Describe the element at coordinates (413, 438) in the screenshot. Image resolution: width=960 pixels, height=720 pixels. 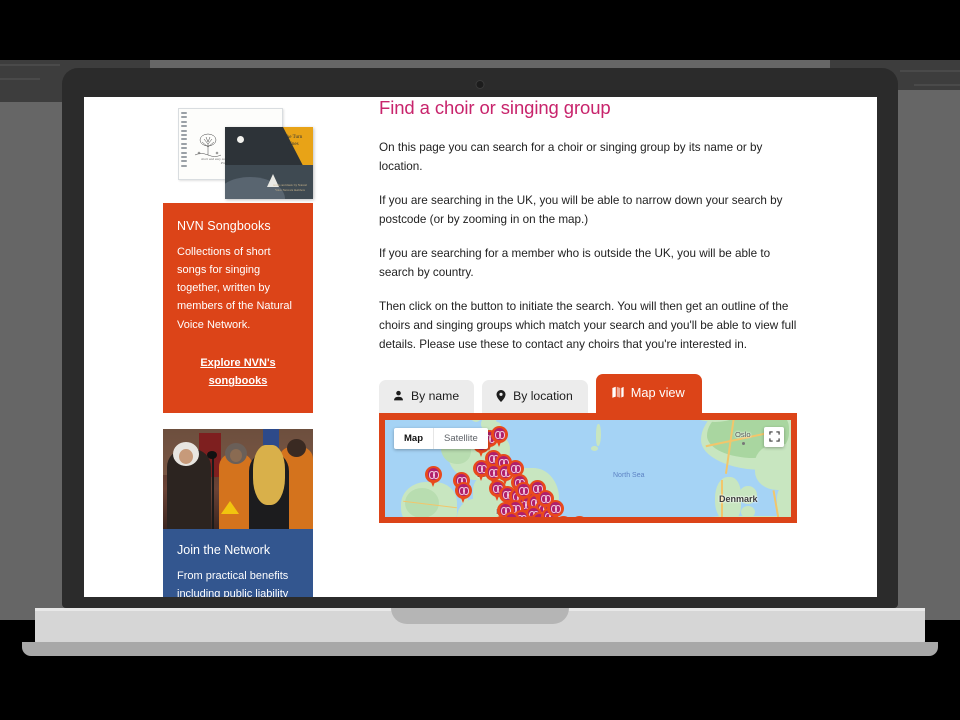
I see `map-type-map: Map` at that location.